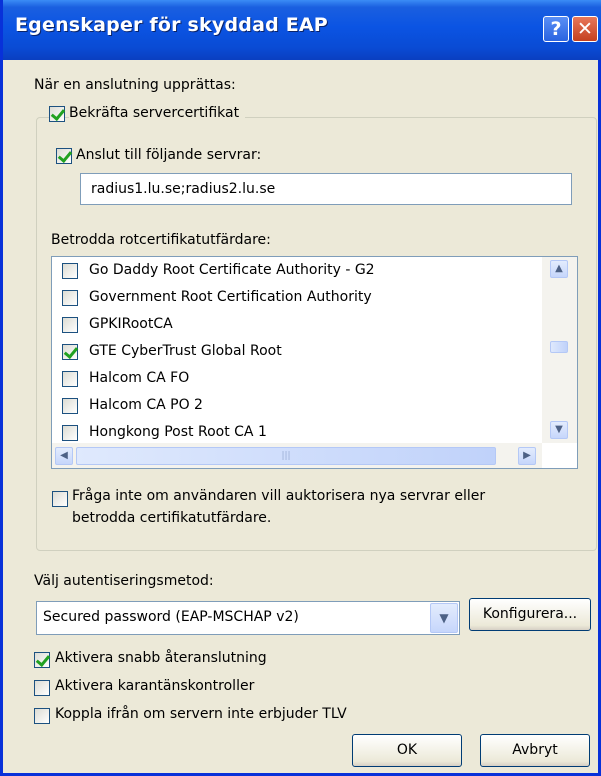 The height and width of the screenshot is (776, 601). What do you see at coordinates (556, 29) in the screenshot?
I see `help-button: ?` at bounding box center [556, 29].